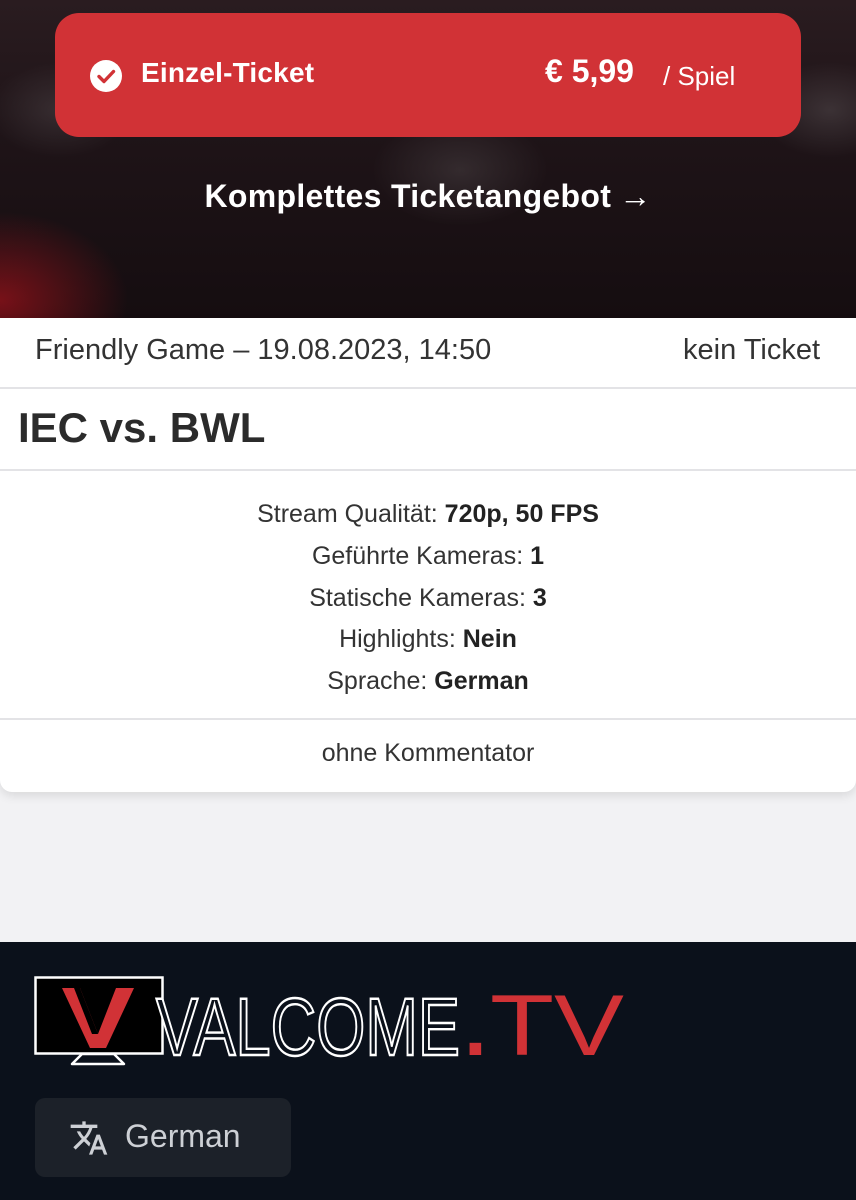 Image resolution: width=856 pixels, height=1200 pixels. I want to click on language-switcher-button: German, so click(163, 1137).